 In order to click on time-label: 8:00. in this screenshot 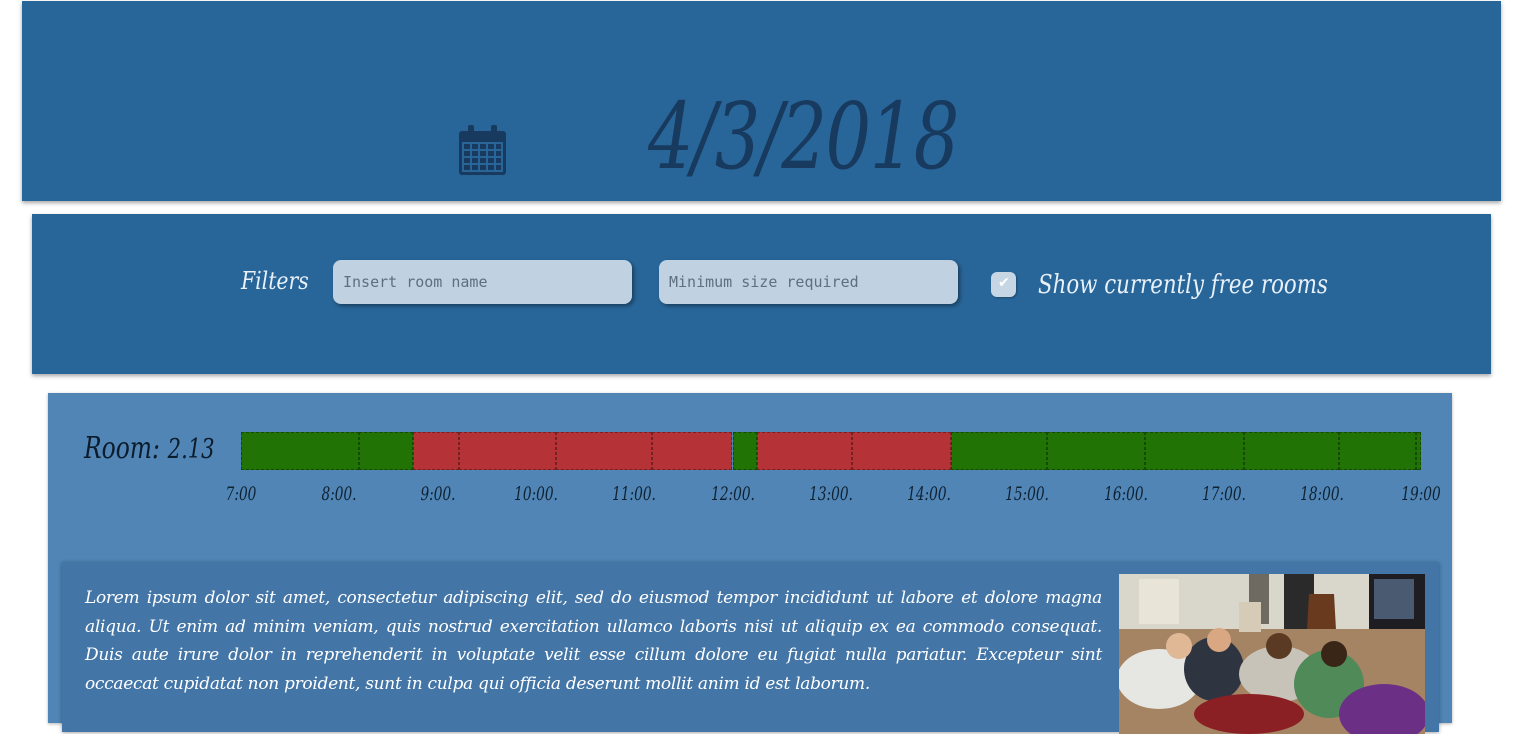, I will do `click(339, 494)`.